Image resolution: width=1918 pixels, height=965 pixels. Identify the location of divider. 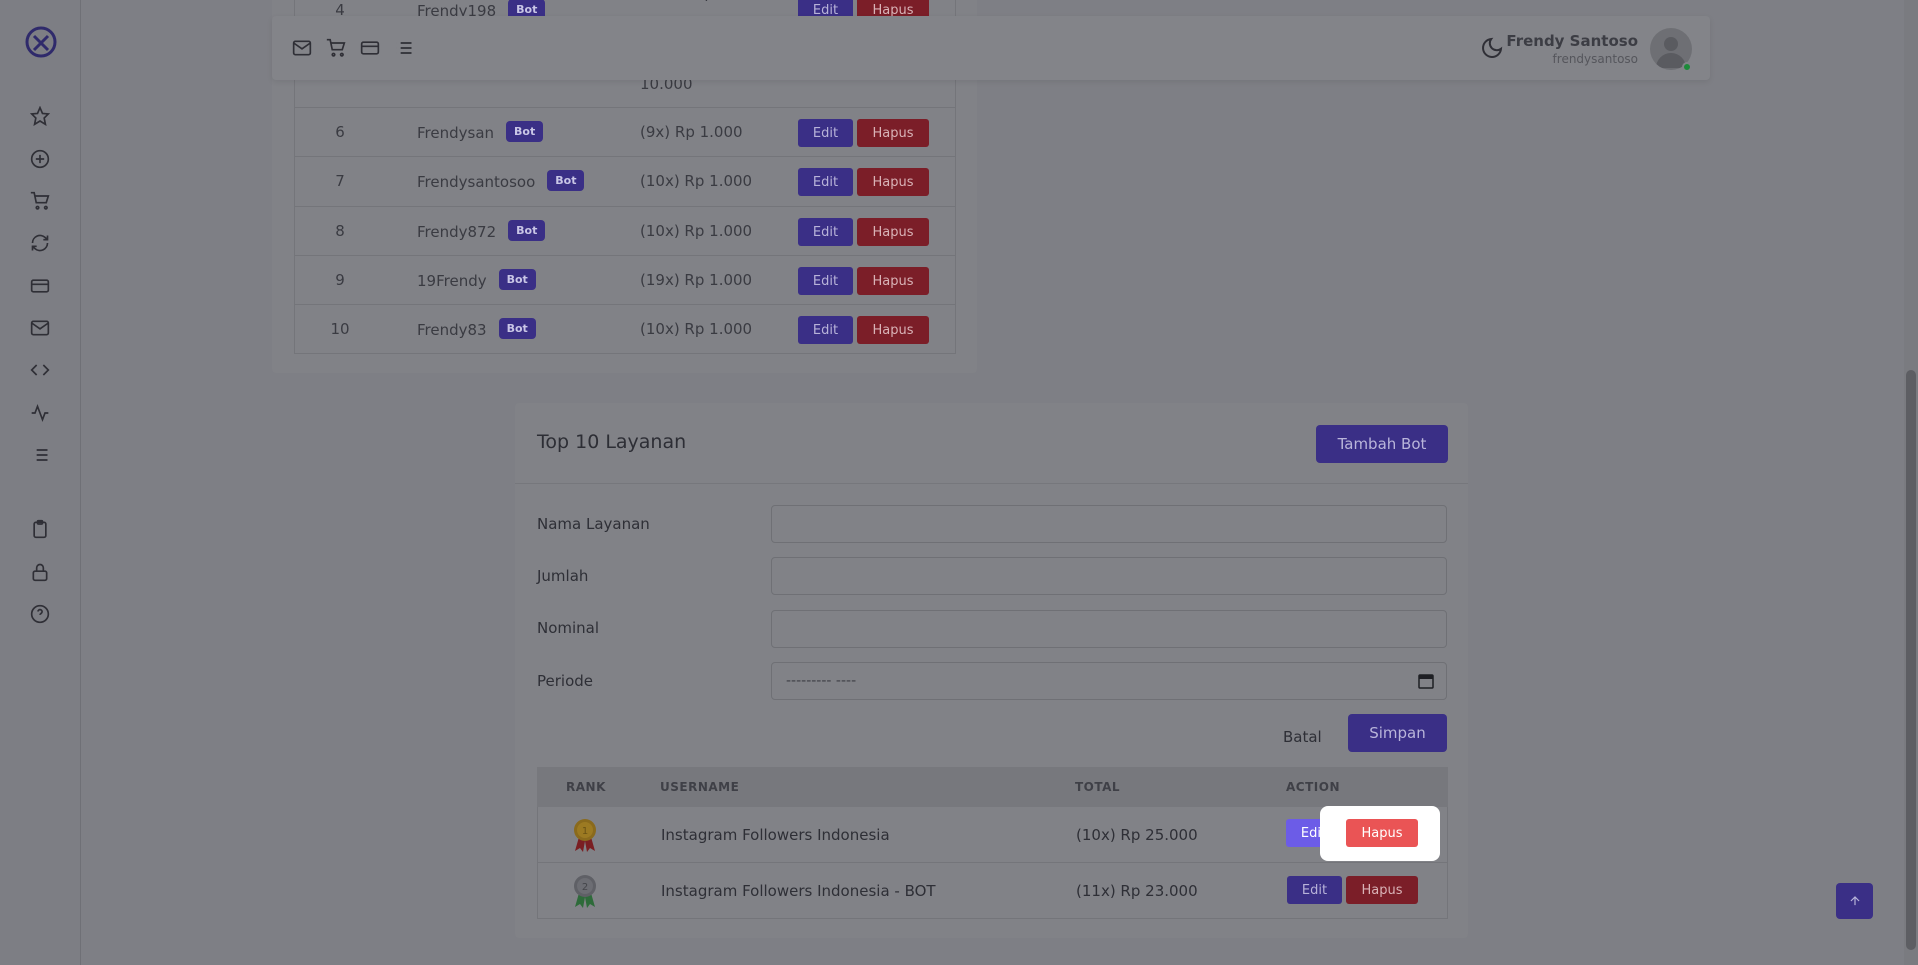
(991, 483).